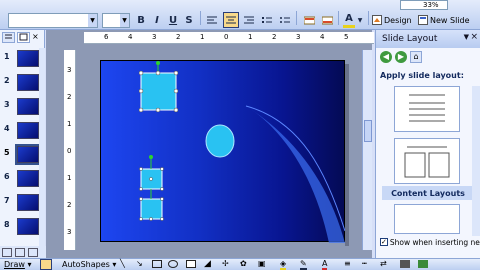 The image size is (480, 270). I want to click on circle-shape, so click(220, 141).